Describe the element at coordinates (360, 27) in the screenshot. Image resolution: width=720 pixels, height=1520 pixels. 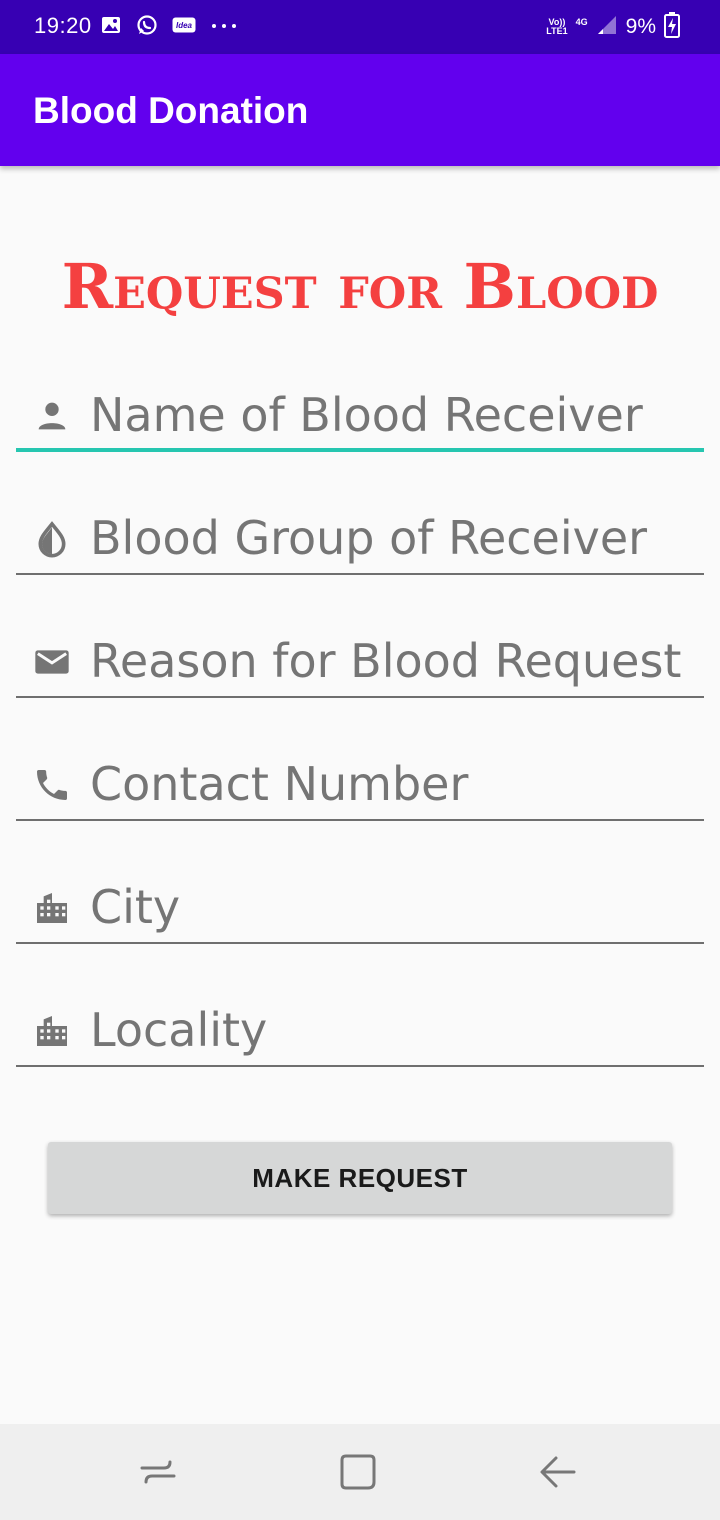
I see `status-bar: 19:20 Idea Vo)) LTE1 4G 9%` at that location.